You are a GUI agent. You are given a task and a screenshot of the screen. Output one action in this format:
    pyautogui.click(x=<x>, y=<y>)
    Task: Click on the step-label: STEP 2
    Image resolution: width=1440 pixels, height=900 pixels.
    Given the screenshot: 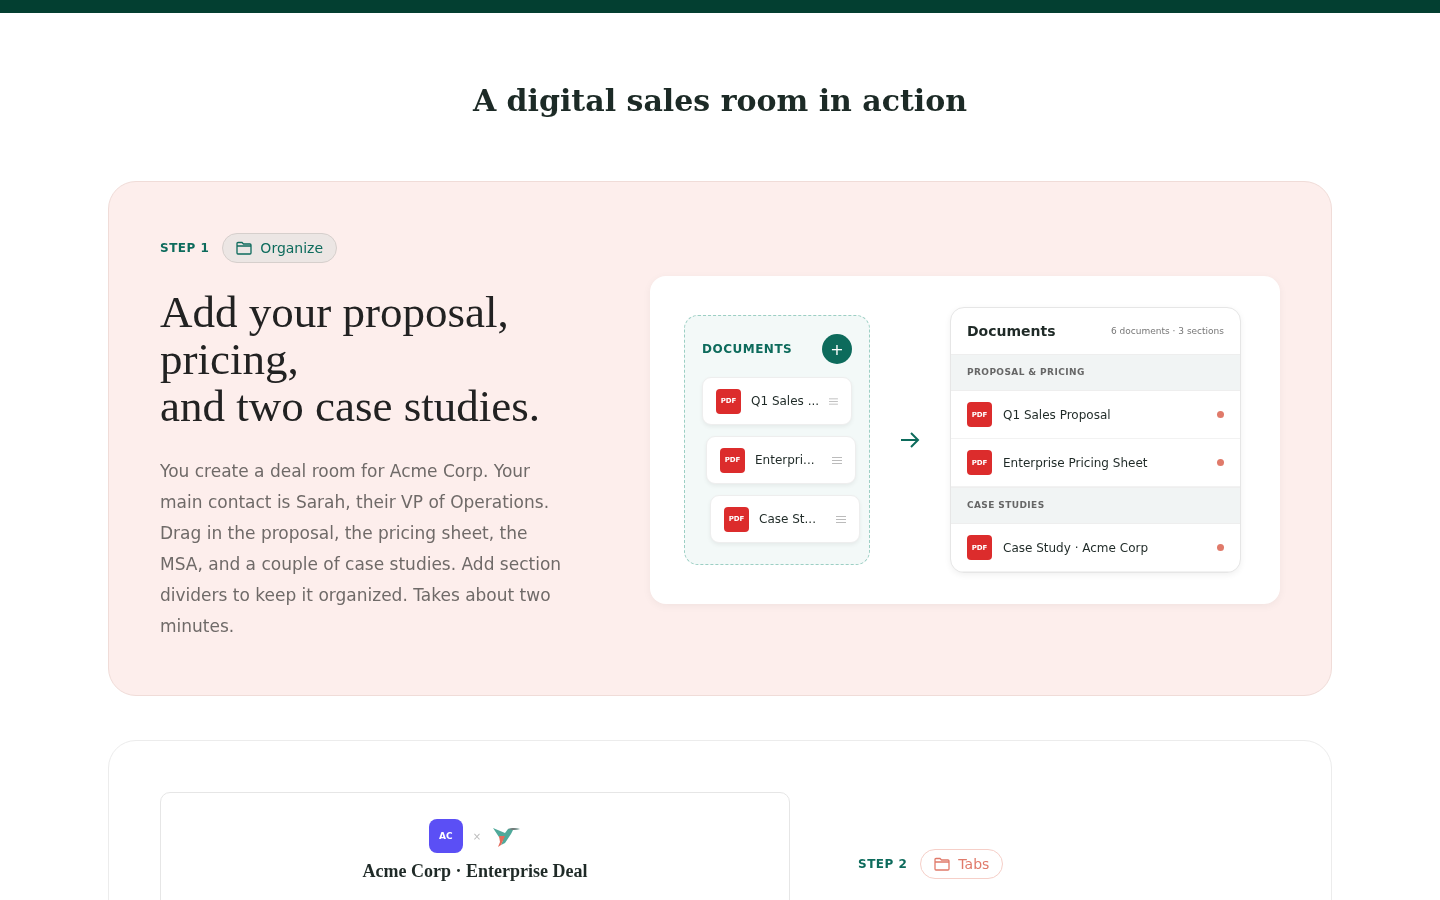 What is the action you would take?
    pyautogui.click(x=883, y=864)
    